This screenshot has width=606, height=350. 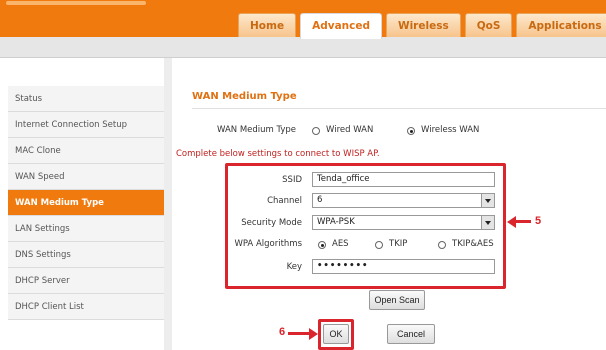 What do you see at coordinates (76, 3) in the screenshot?
I see `logo` at bounding box center [76, 3].